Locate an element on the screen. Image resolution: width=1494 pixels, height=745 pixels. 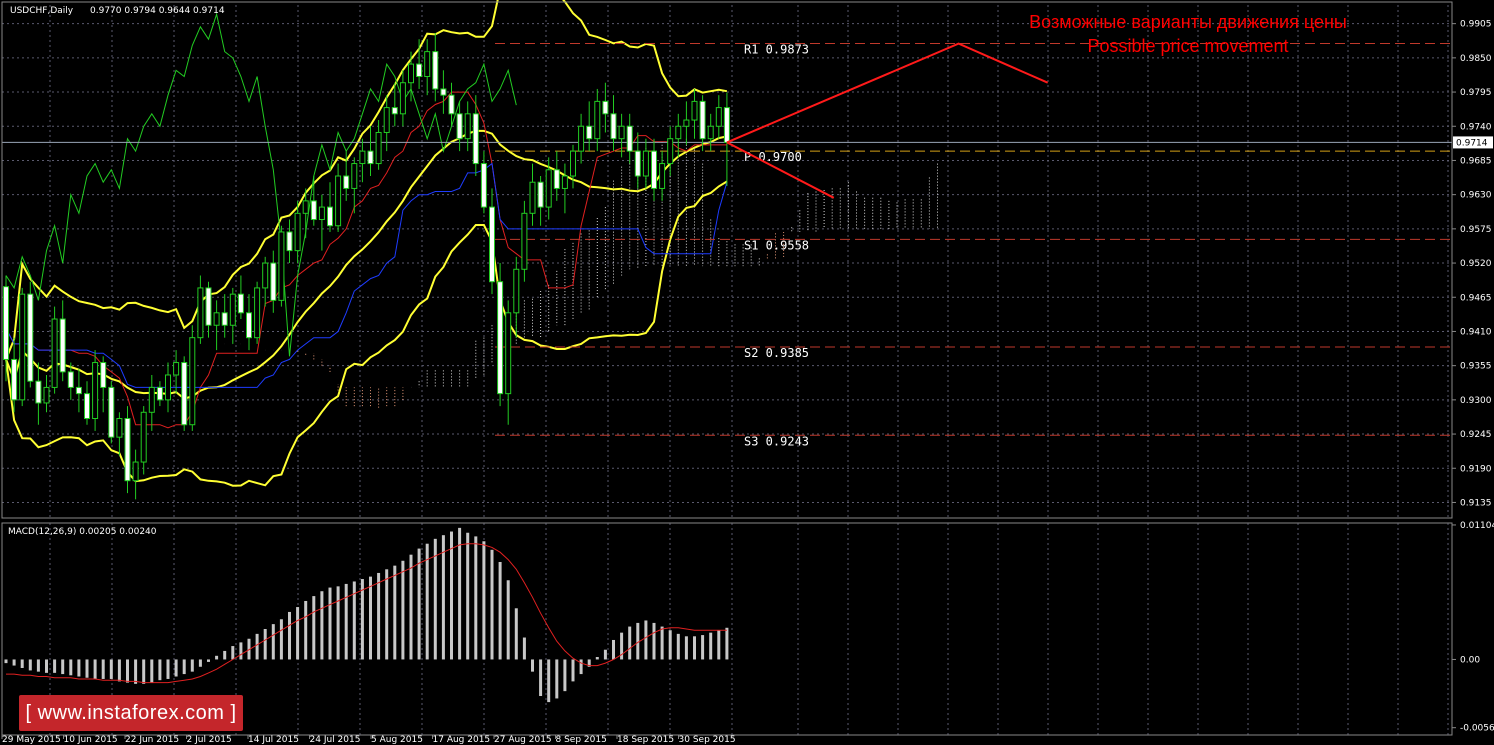
price-tick-label: 0.9245 is located at coordinates (1476, 435).